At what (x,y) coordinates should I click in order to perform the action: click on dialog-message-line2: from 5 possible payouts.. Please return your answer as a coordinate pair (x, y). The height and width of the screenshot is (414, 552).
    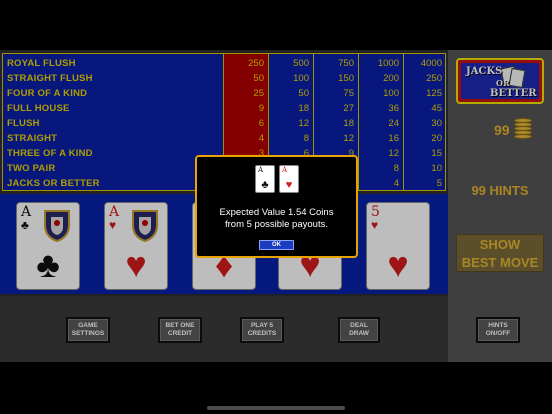
    Looking at the image, I should click on (276, 224).